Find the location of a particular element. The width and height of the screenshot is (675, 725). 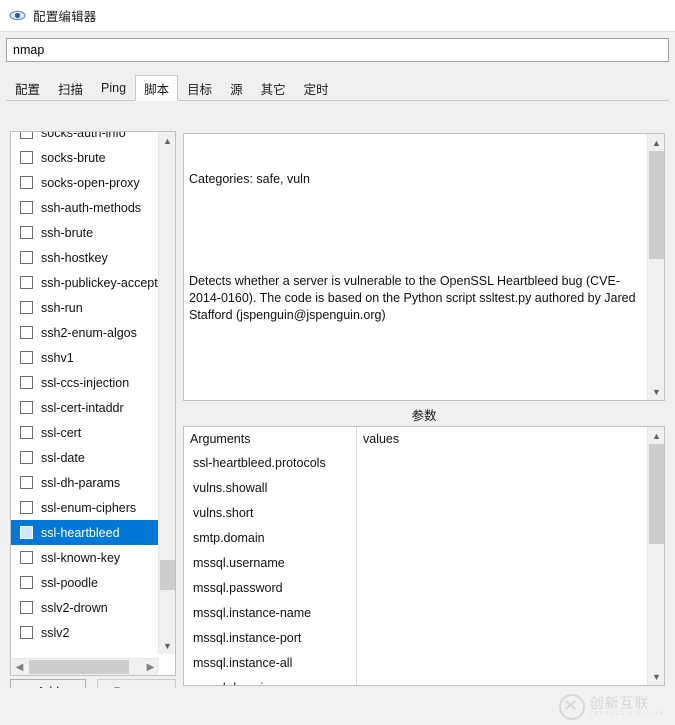

list-item: ssl-ccs-injection is located at coordinates (85, 382).